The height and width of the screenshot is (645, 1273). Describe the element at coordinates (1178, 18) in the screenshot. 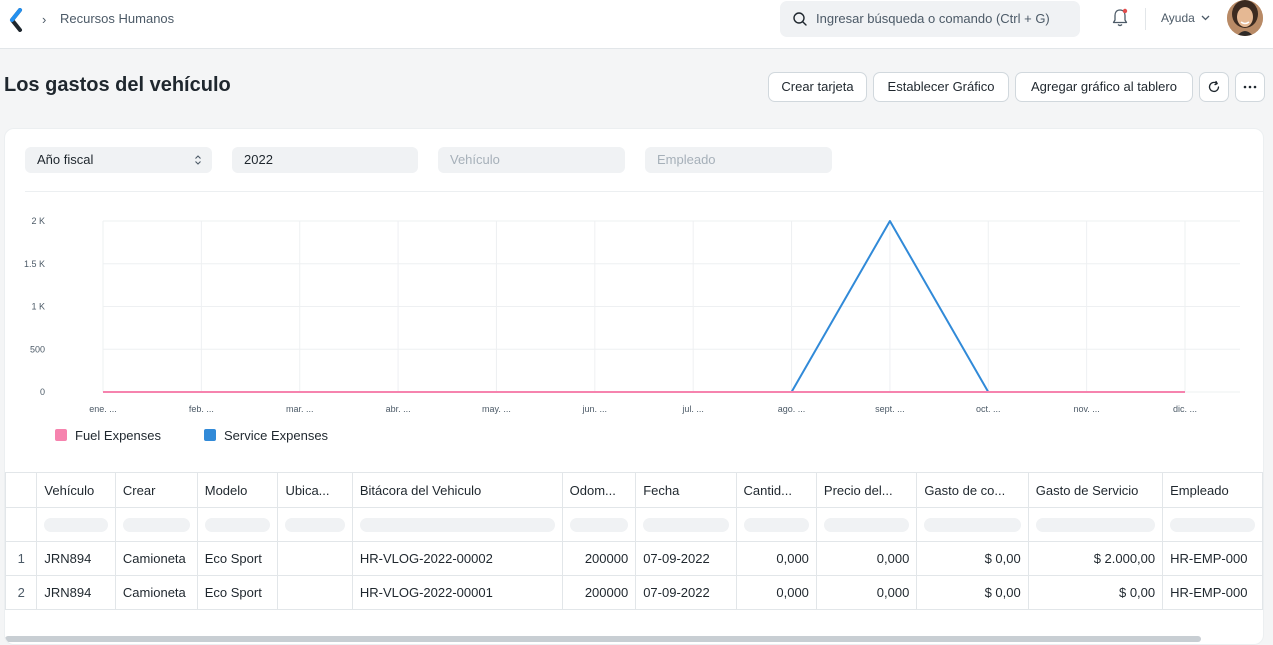

I see `help-menu: Ayuda` at that location.